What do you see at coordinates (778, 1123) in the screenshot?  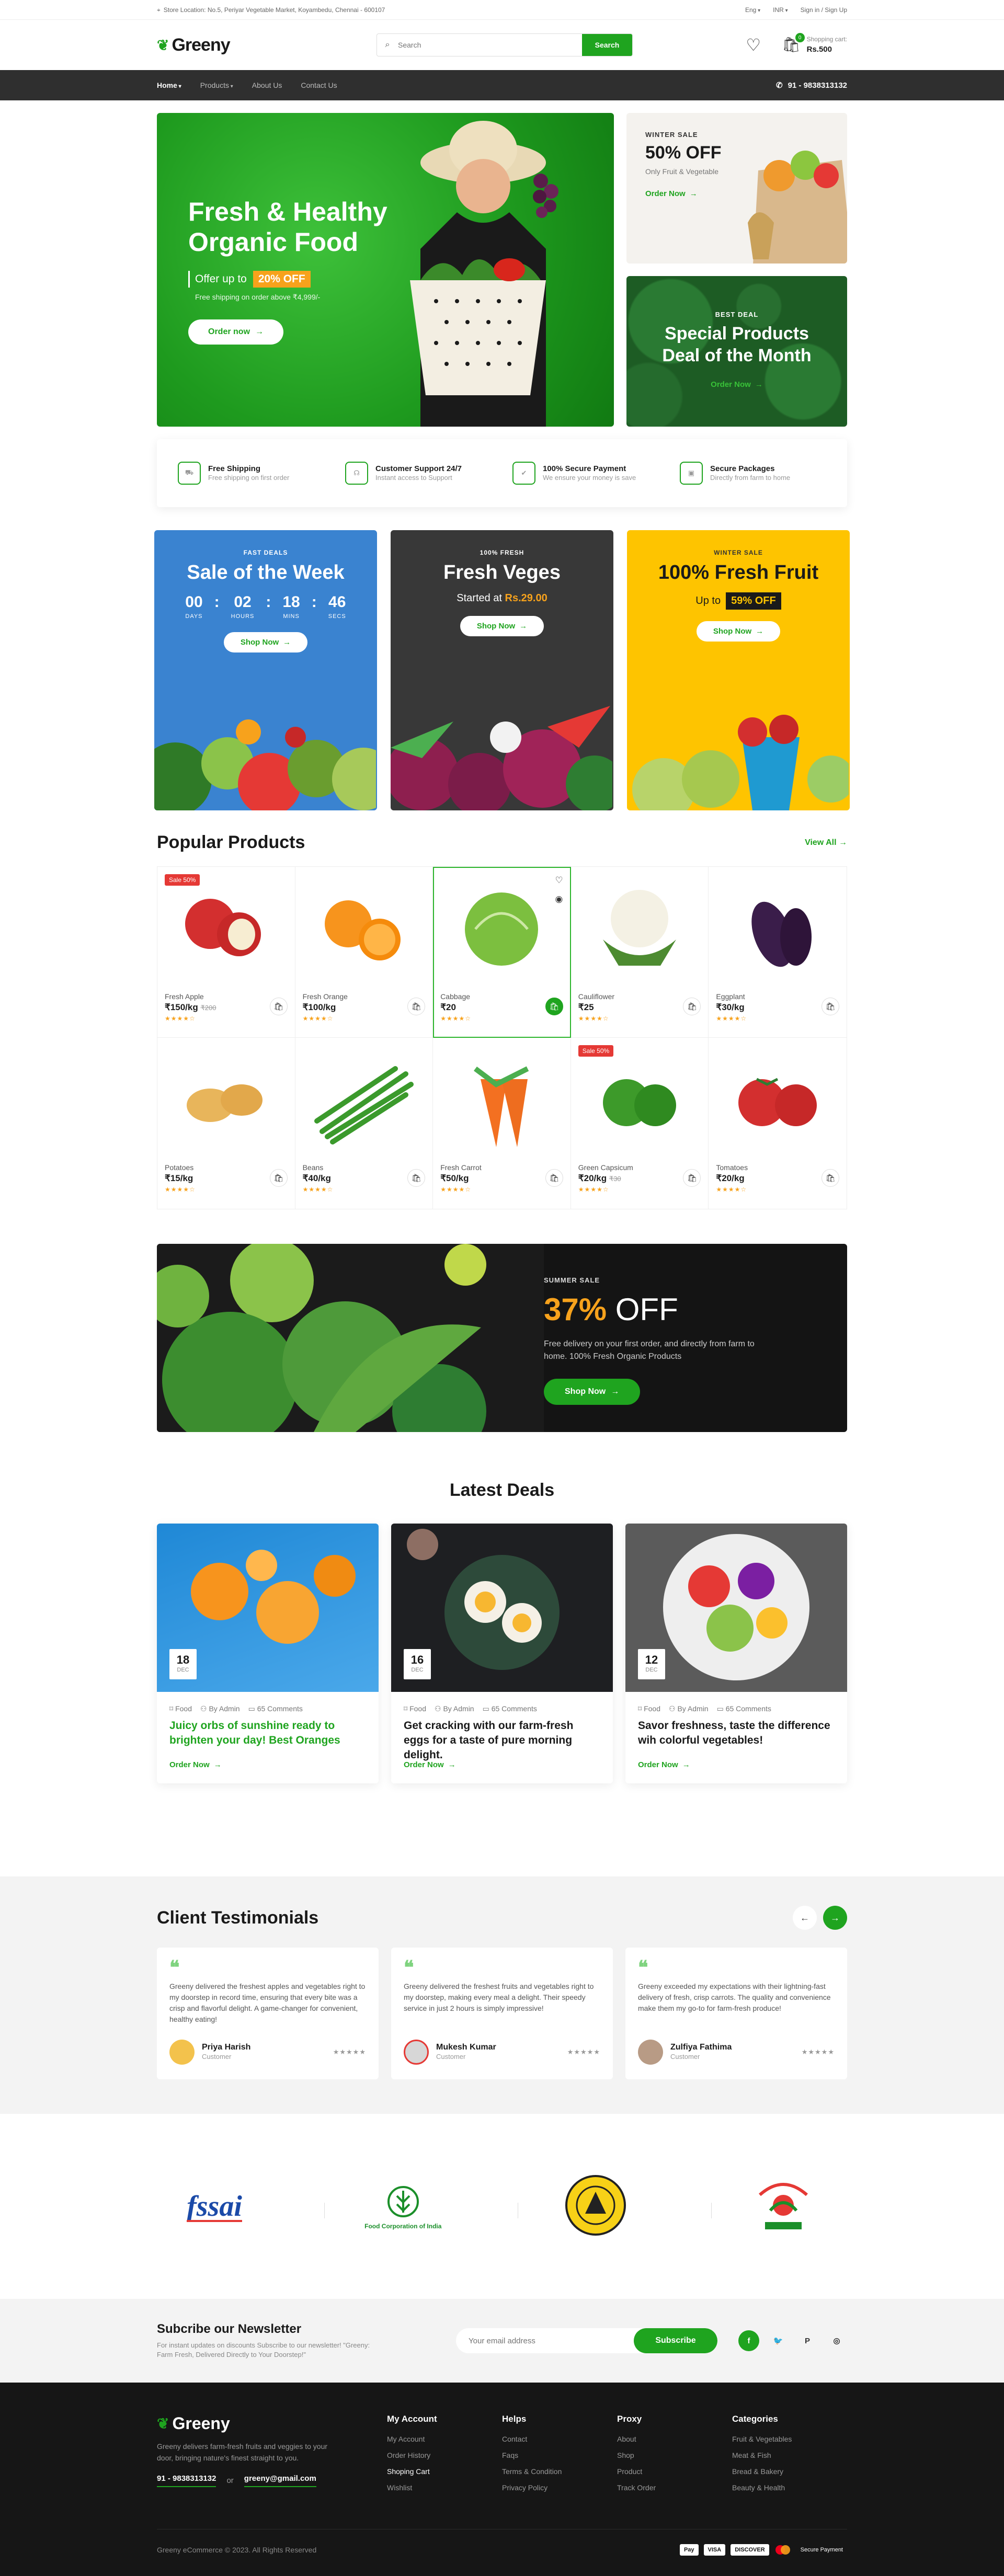 I see `product-card: Tomatoes ₹20/kg ★★★★☆ 🛍` at bounding box center [778, 1123].